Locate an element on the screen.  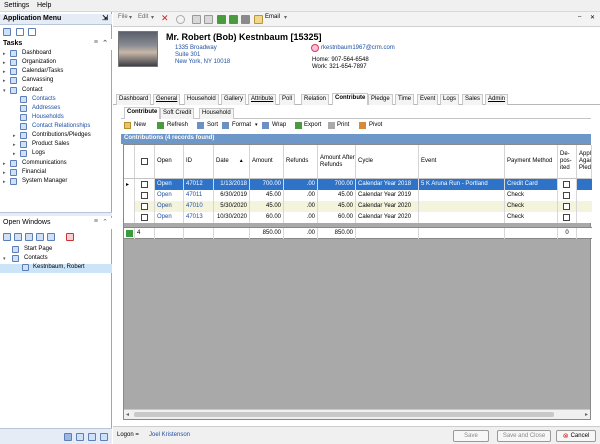
splitter is located at coordinates (56, 214).